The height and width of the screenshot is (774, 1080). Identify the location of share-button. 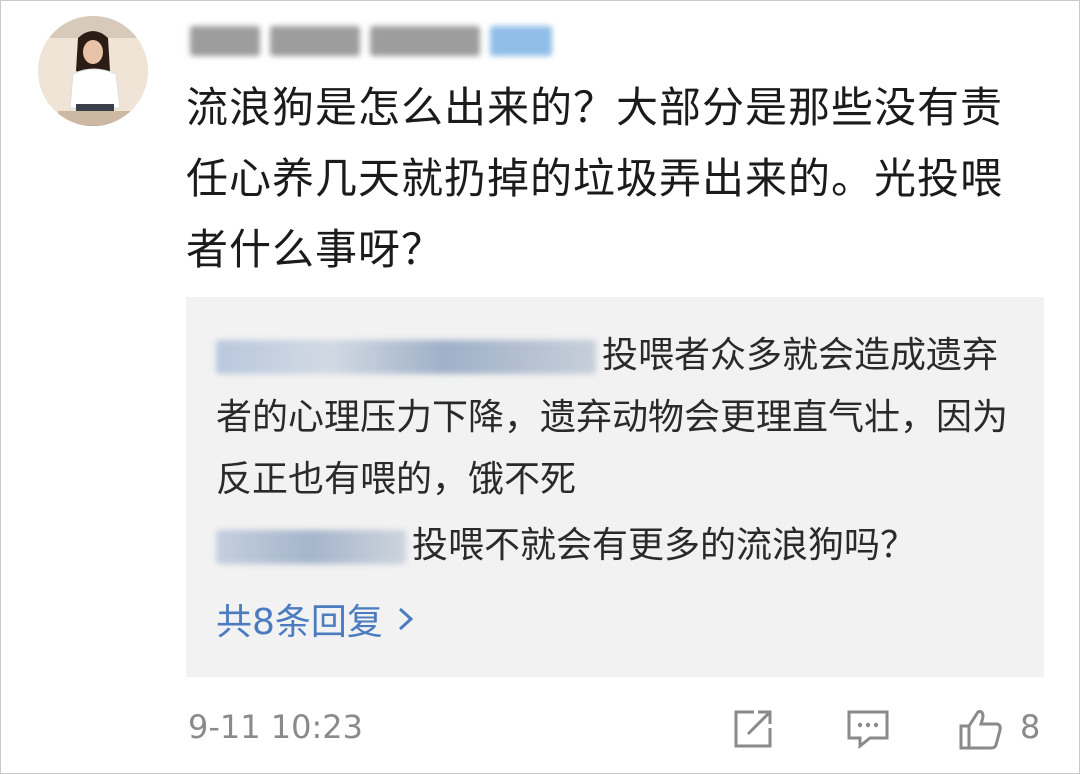
(753, 731).